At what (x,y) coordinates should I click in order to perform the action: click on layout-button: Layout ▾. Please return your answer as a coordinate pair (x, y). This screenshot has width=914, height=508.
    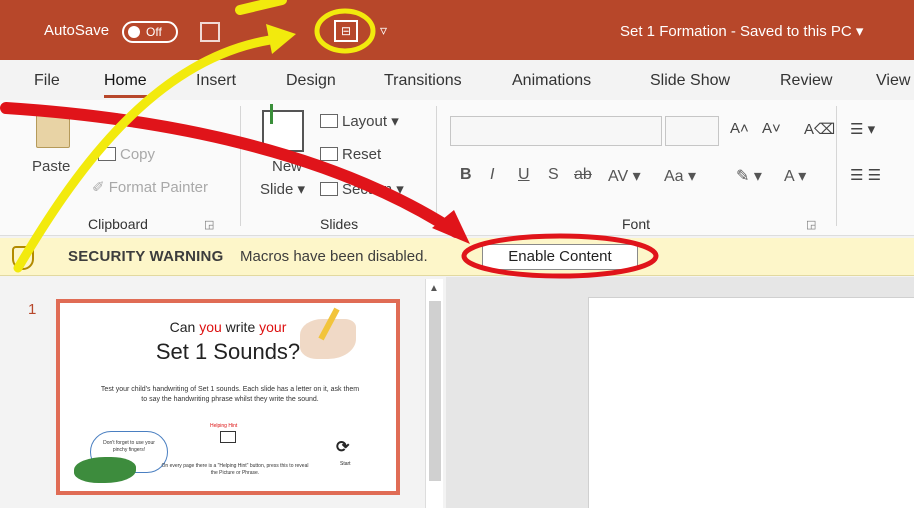
    Looking at the image, I should click on (359, 121).